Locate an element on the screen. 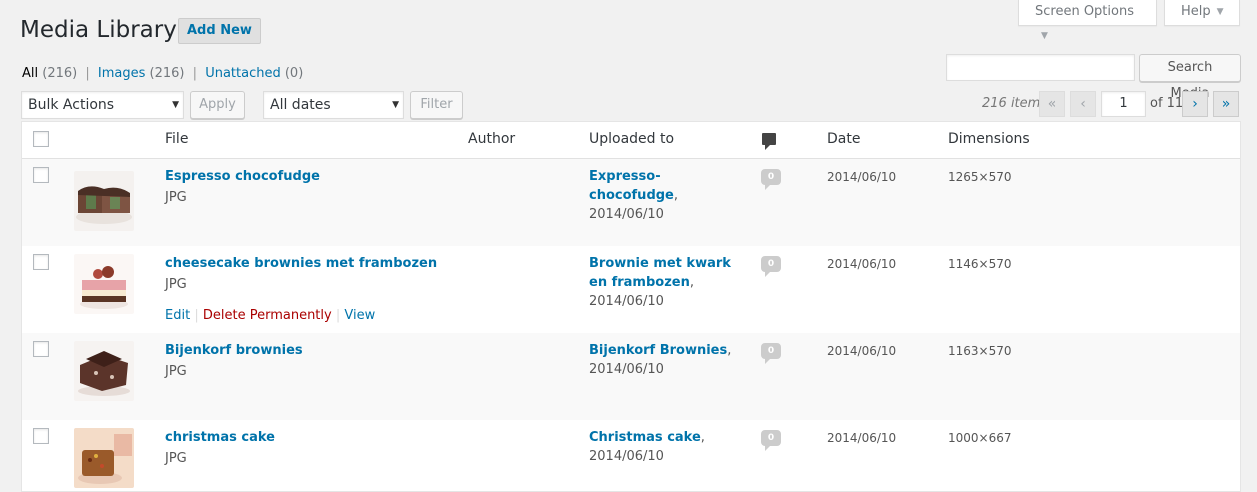  dimensions-cell: 1163×570 is located at coordinates (980, 351).